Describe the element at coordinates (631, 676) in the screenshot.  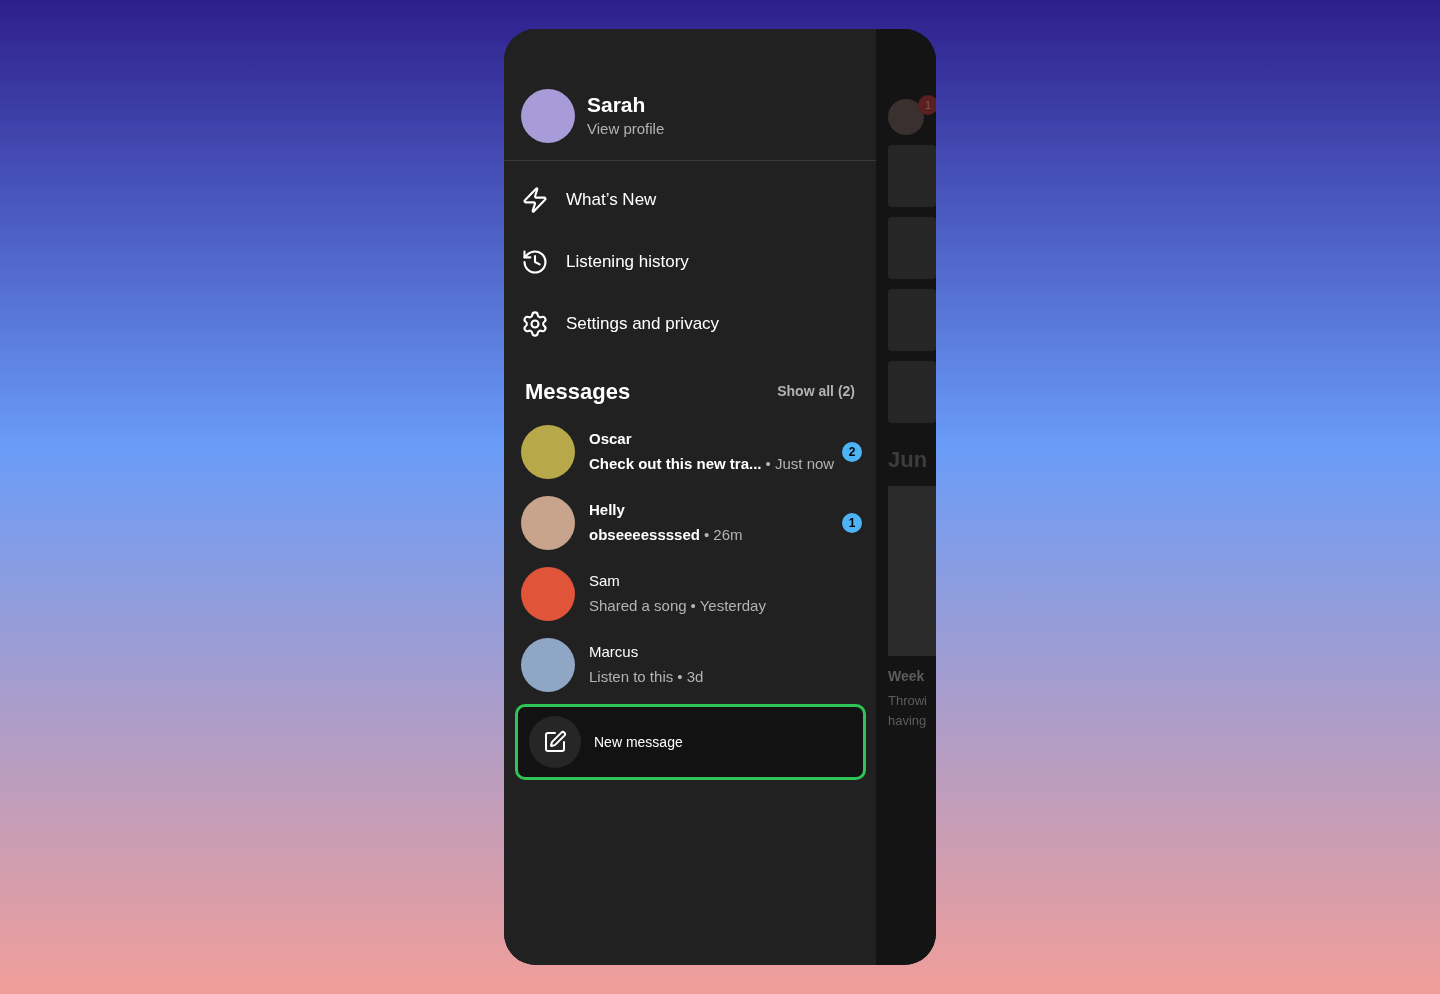
I see `message-preview: Listen to this` at that location.